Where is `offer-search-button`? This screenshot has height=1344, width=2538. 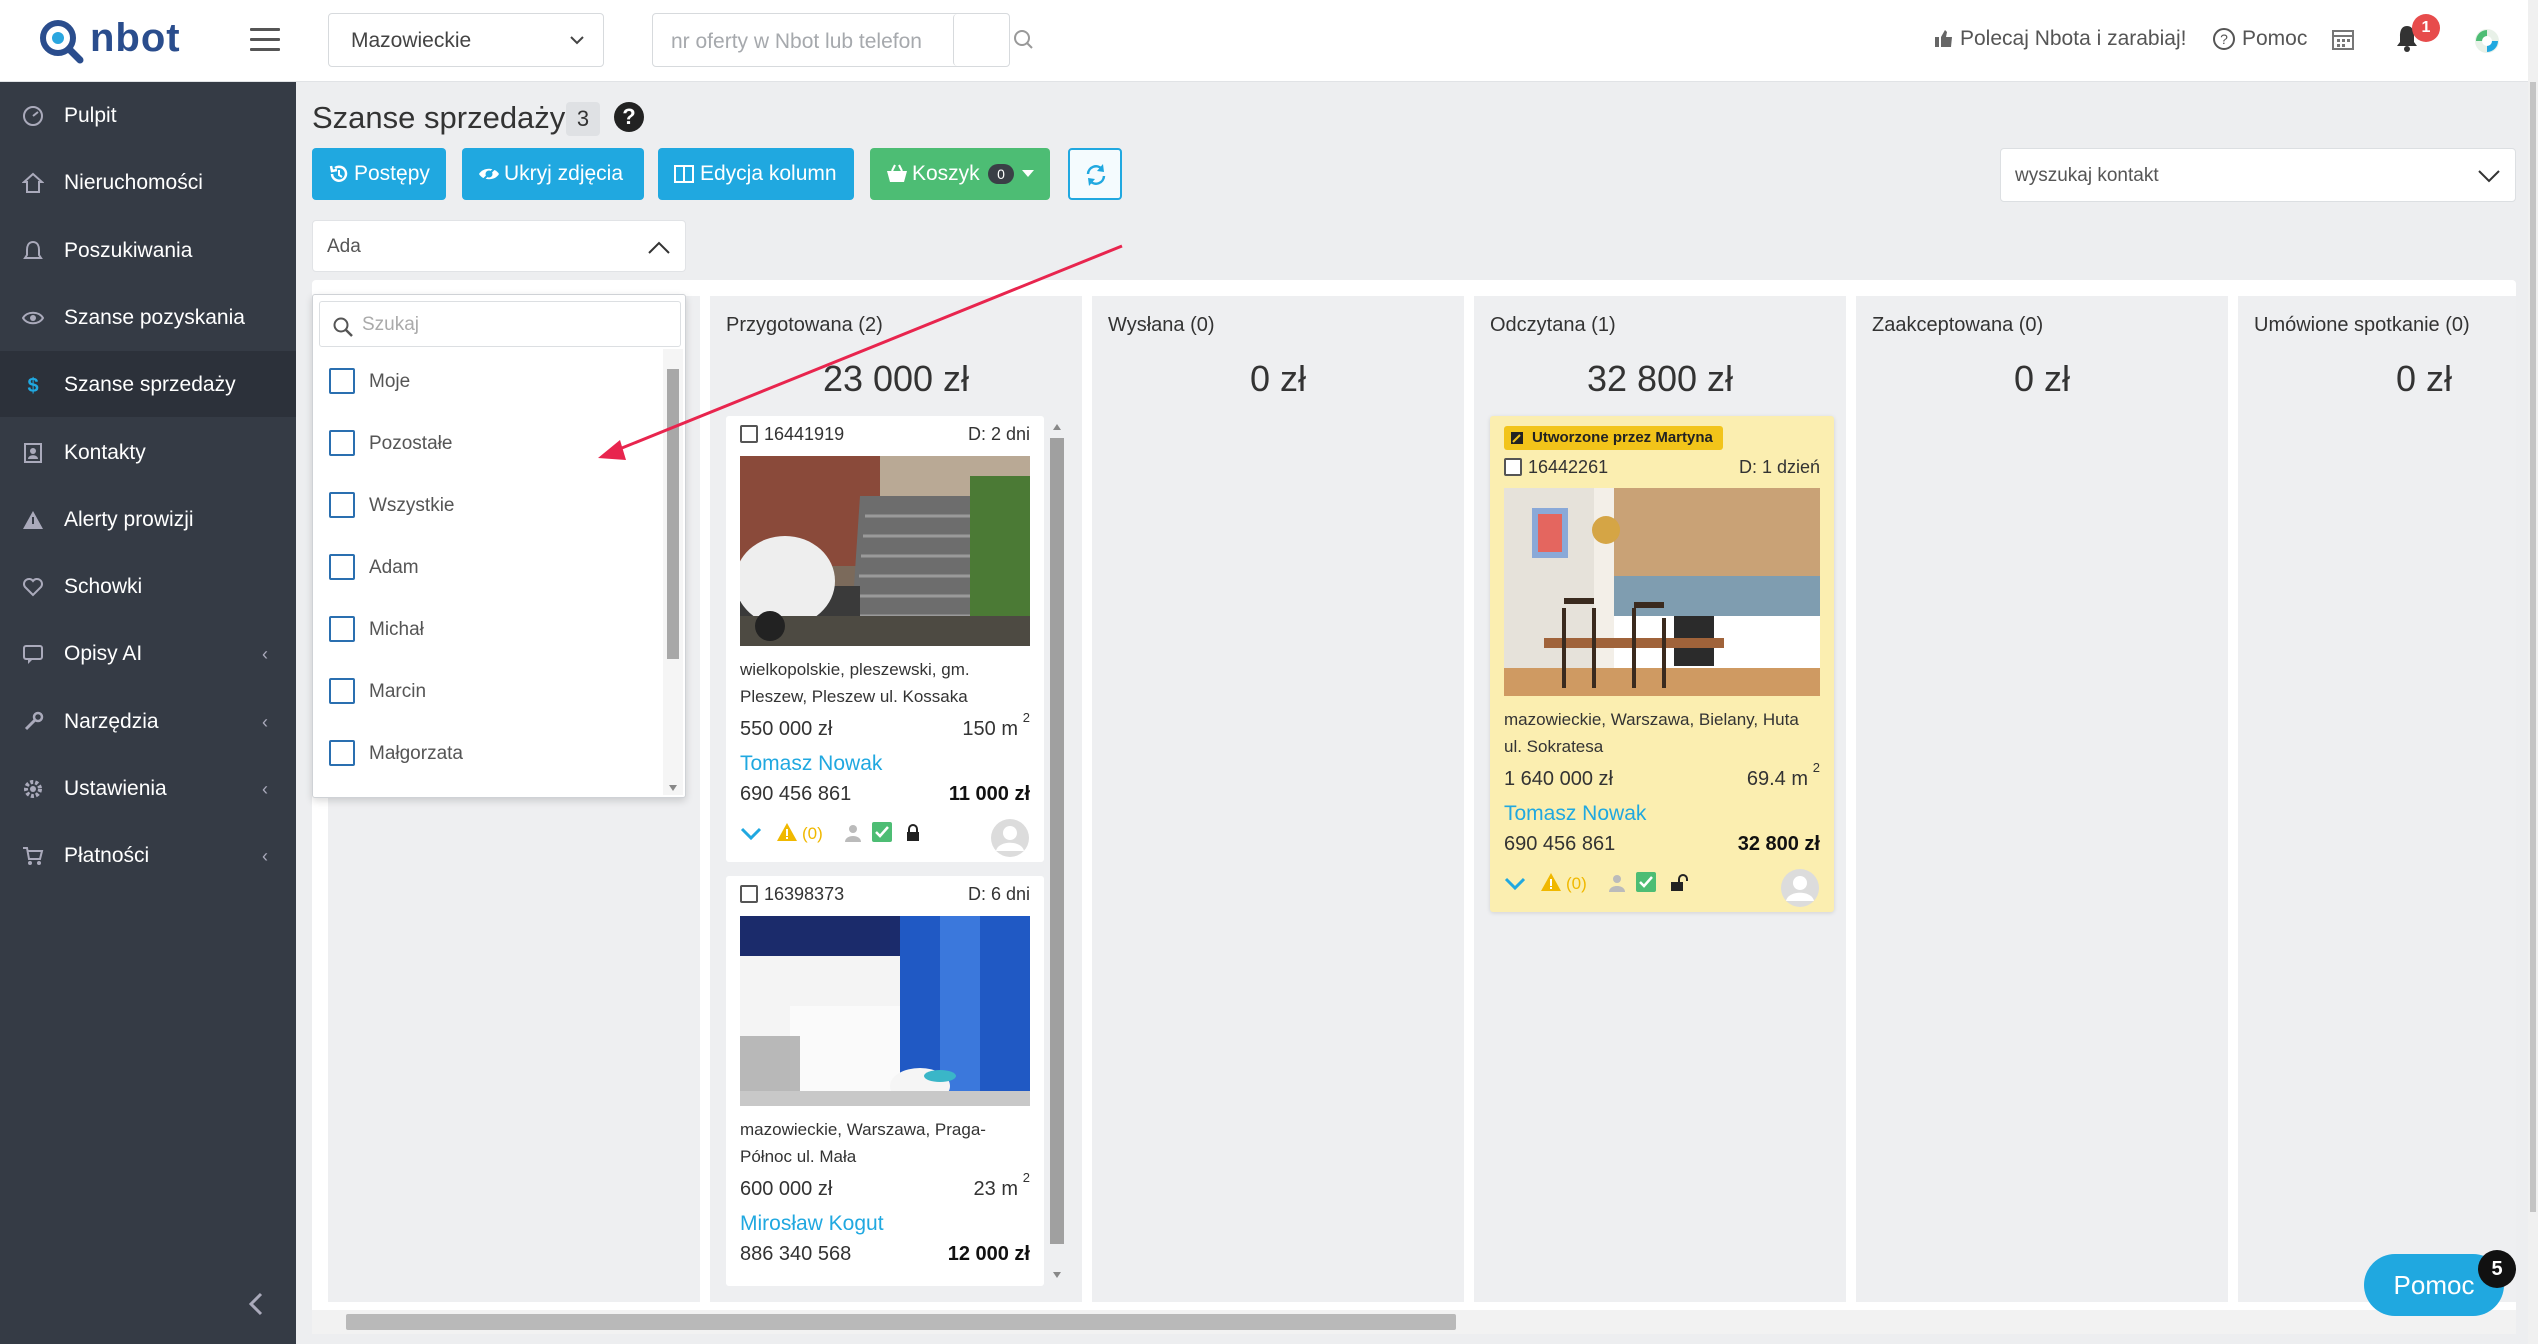 offer-search-button is located at coordinates (993, 40).